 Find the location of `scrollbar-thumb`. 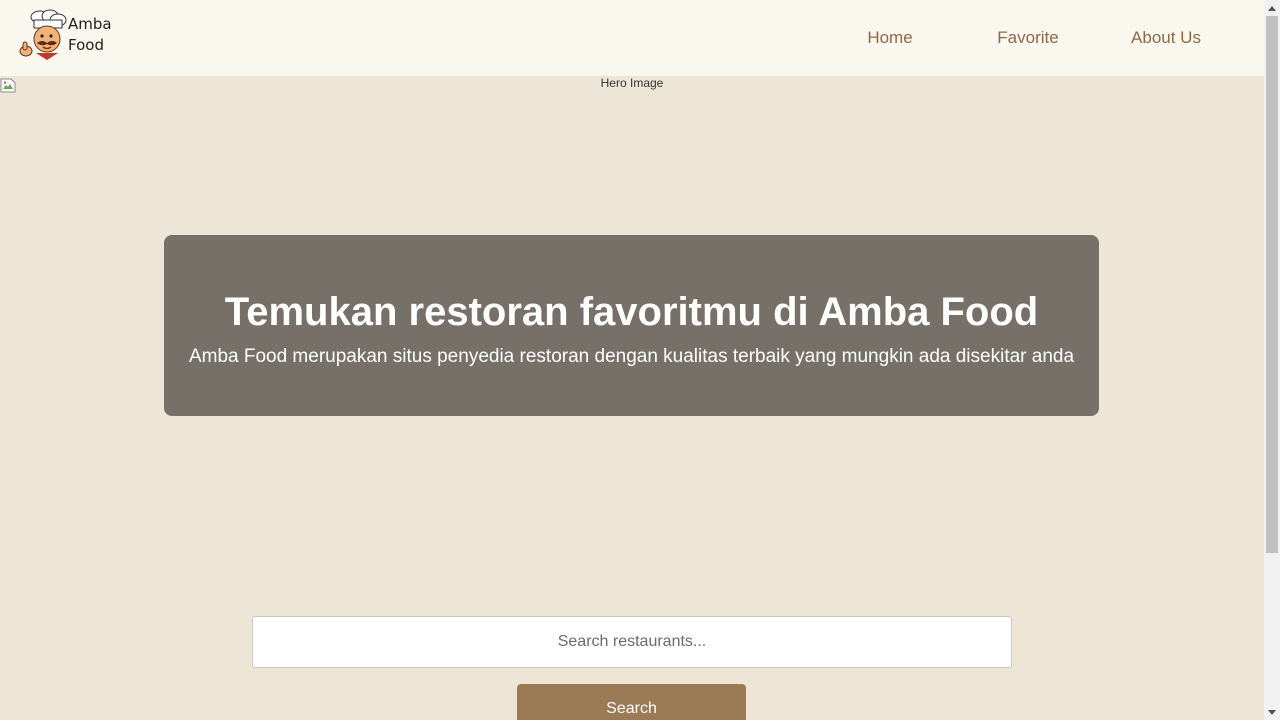

scrollbar-thumb is located at coordinates (1272, 284).